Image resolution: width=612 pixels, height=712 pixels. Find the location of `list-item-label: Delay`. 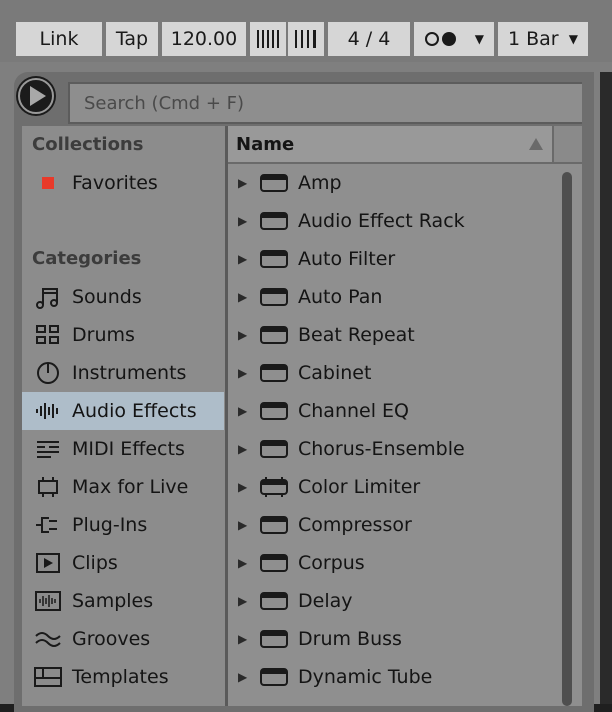

list-item-label: Delay is located at coordinates (325, 601).